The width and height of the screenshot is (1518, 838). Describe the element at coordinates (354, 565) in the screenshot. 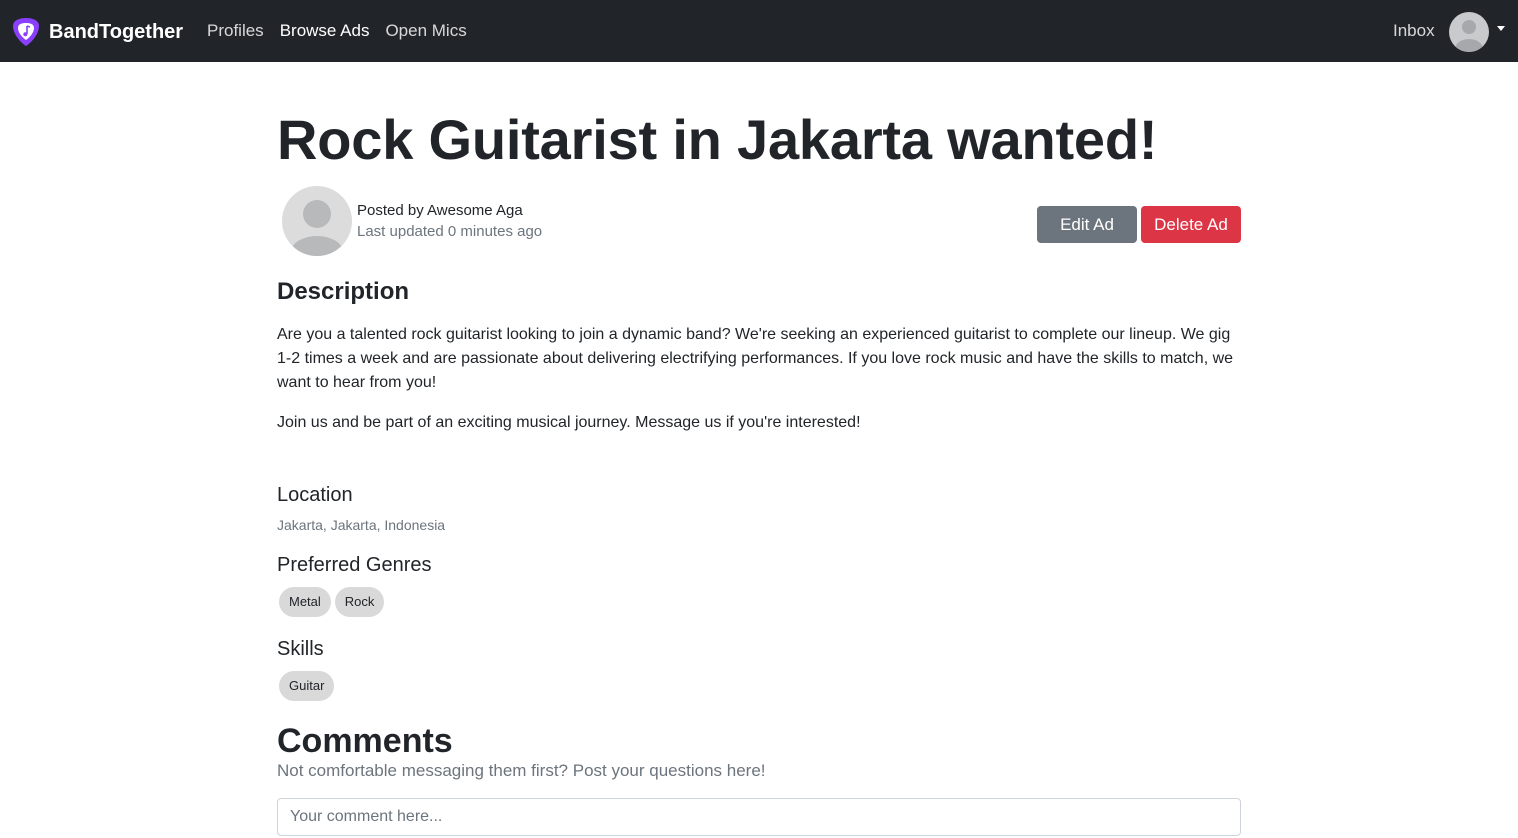

I see `genres-heading: Preferred Genres` at that location.